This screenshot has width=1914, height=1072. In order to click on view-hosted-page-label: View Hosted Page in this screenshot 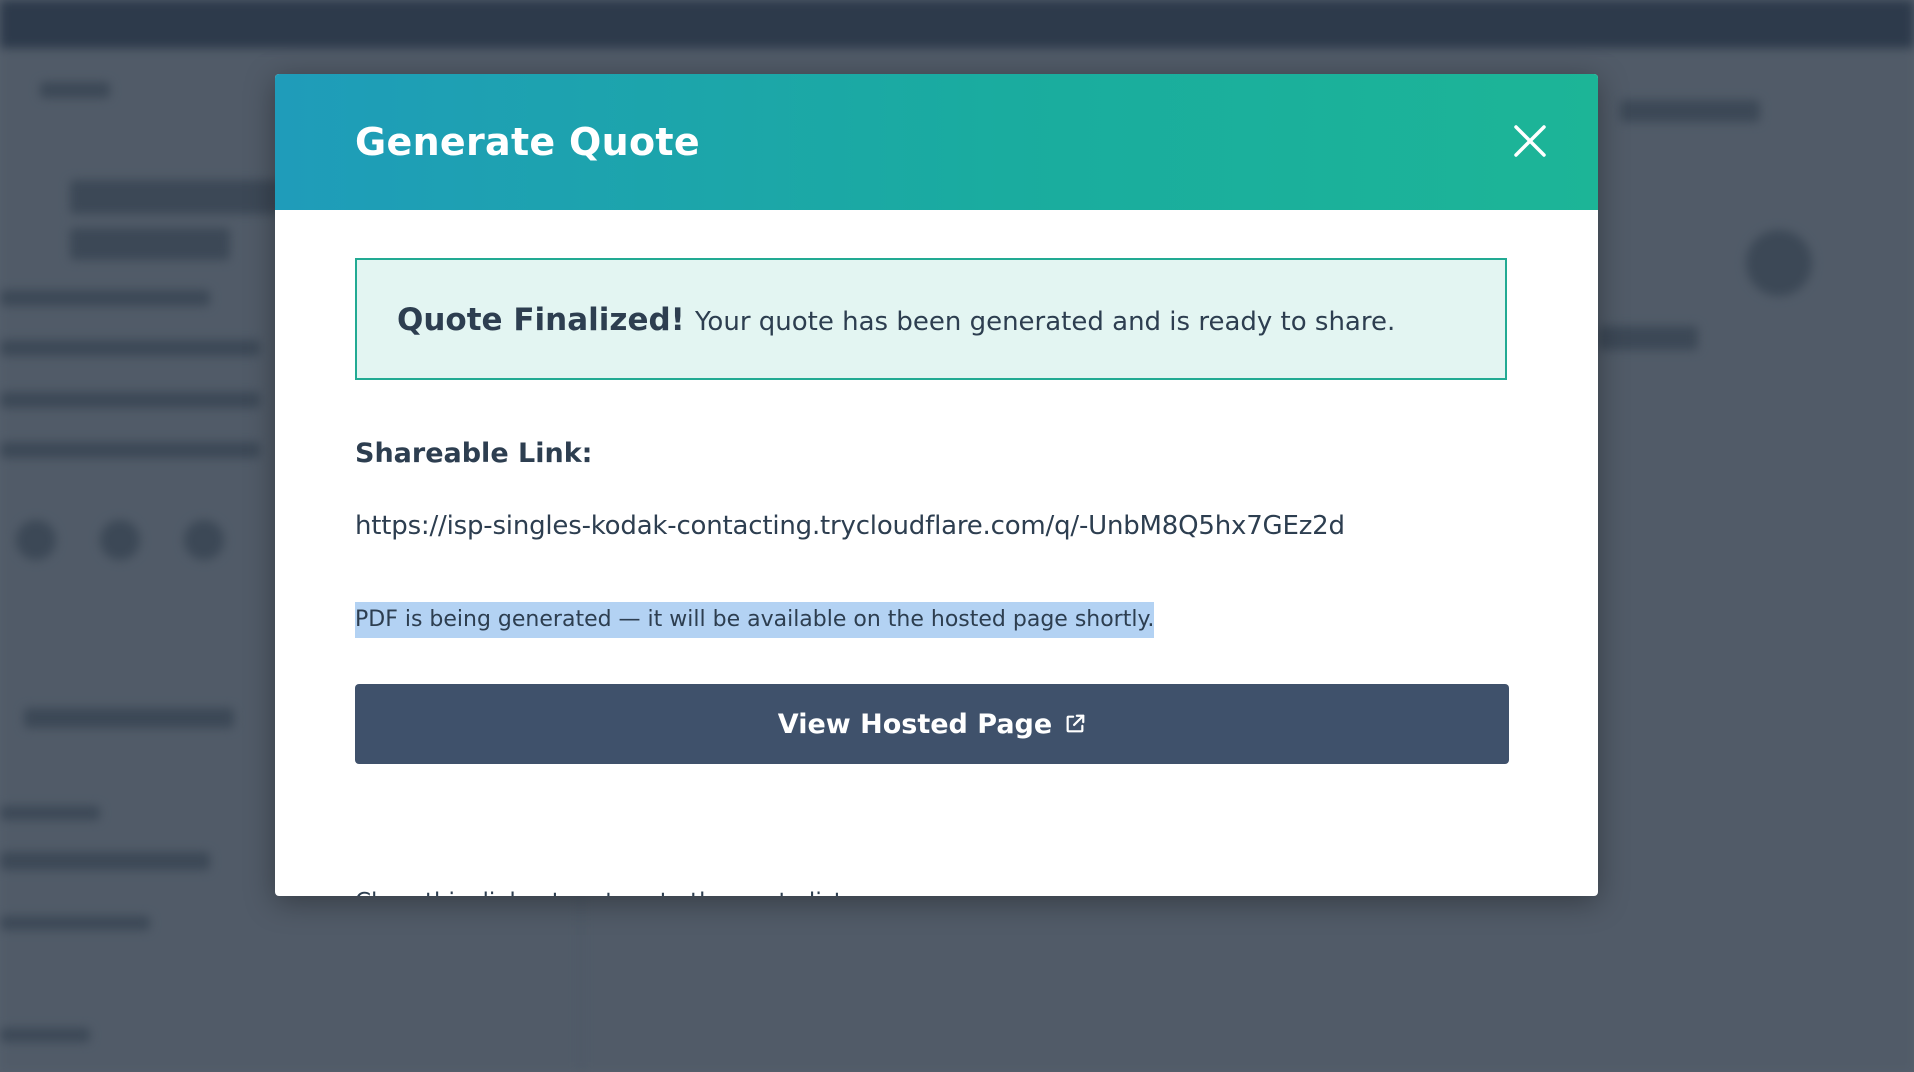, I will do `click(915, 724)`.